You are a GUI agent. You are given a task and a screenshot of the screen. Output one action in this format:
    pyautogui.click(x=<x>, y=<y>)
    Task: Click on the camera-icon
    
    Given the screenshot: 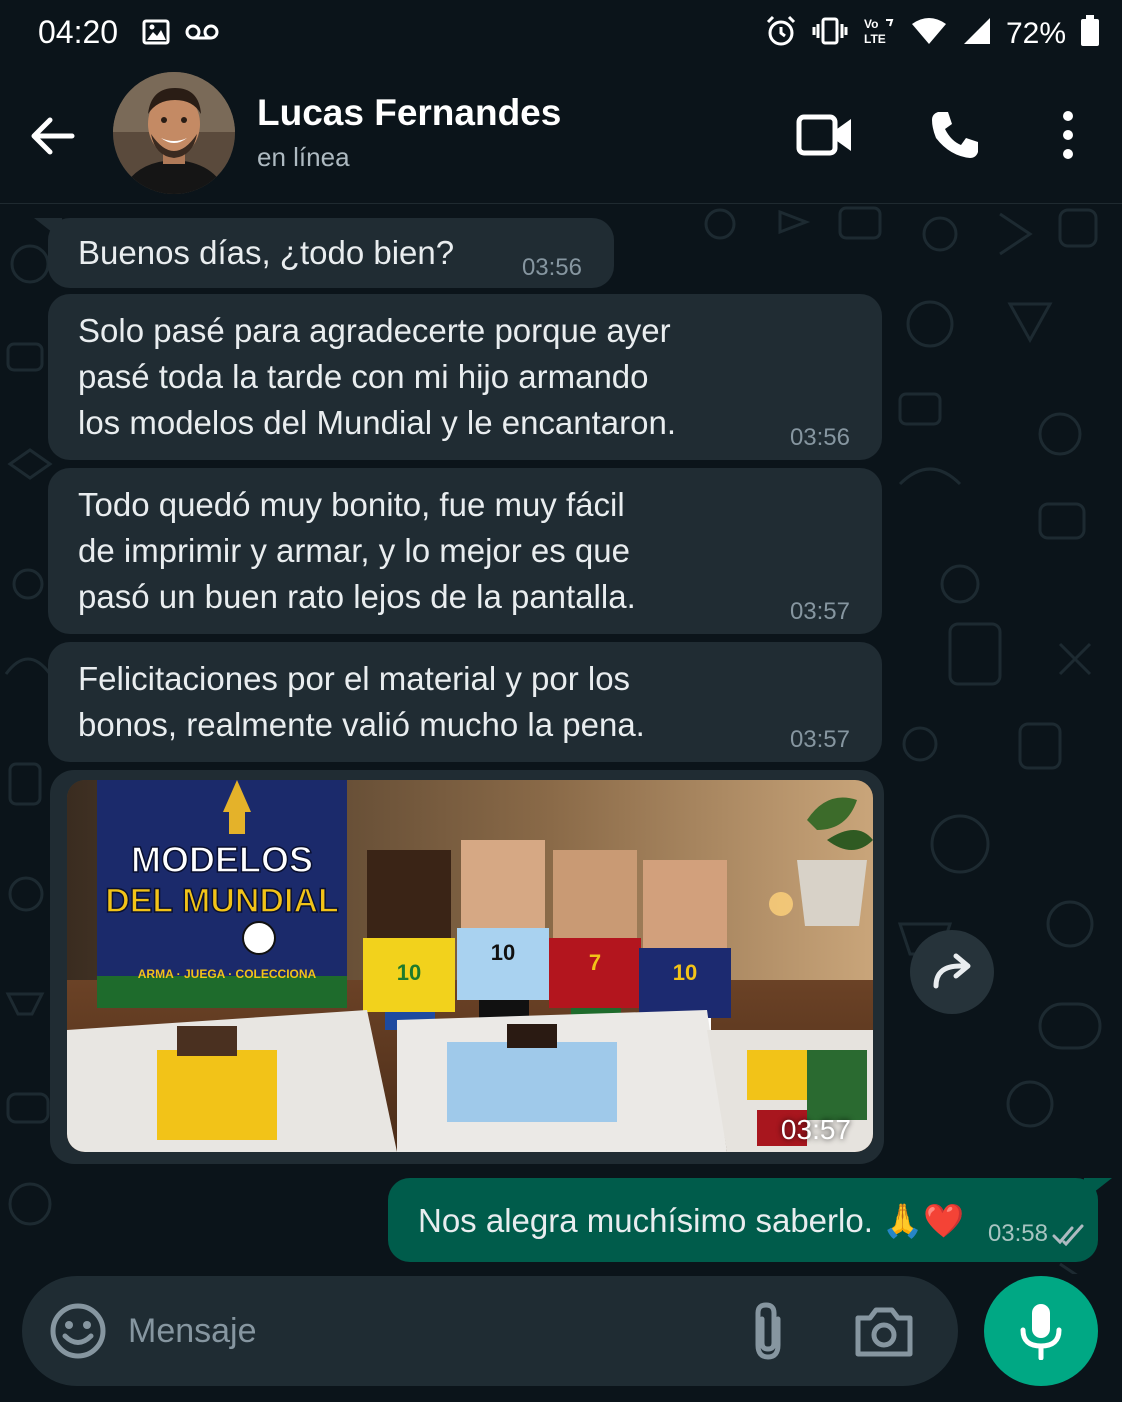 What is the action you would take?
    pyautogui.click(x=884, y=1332)
    